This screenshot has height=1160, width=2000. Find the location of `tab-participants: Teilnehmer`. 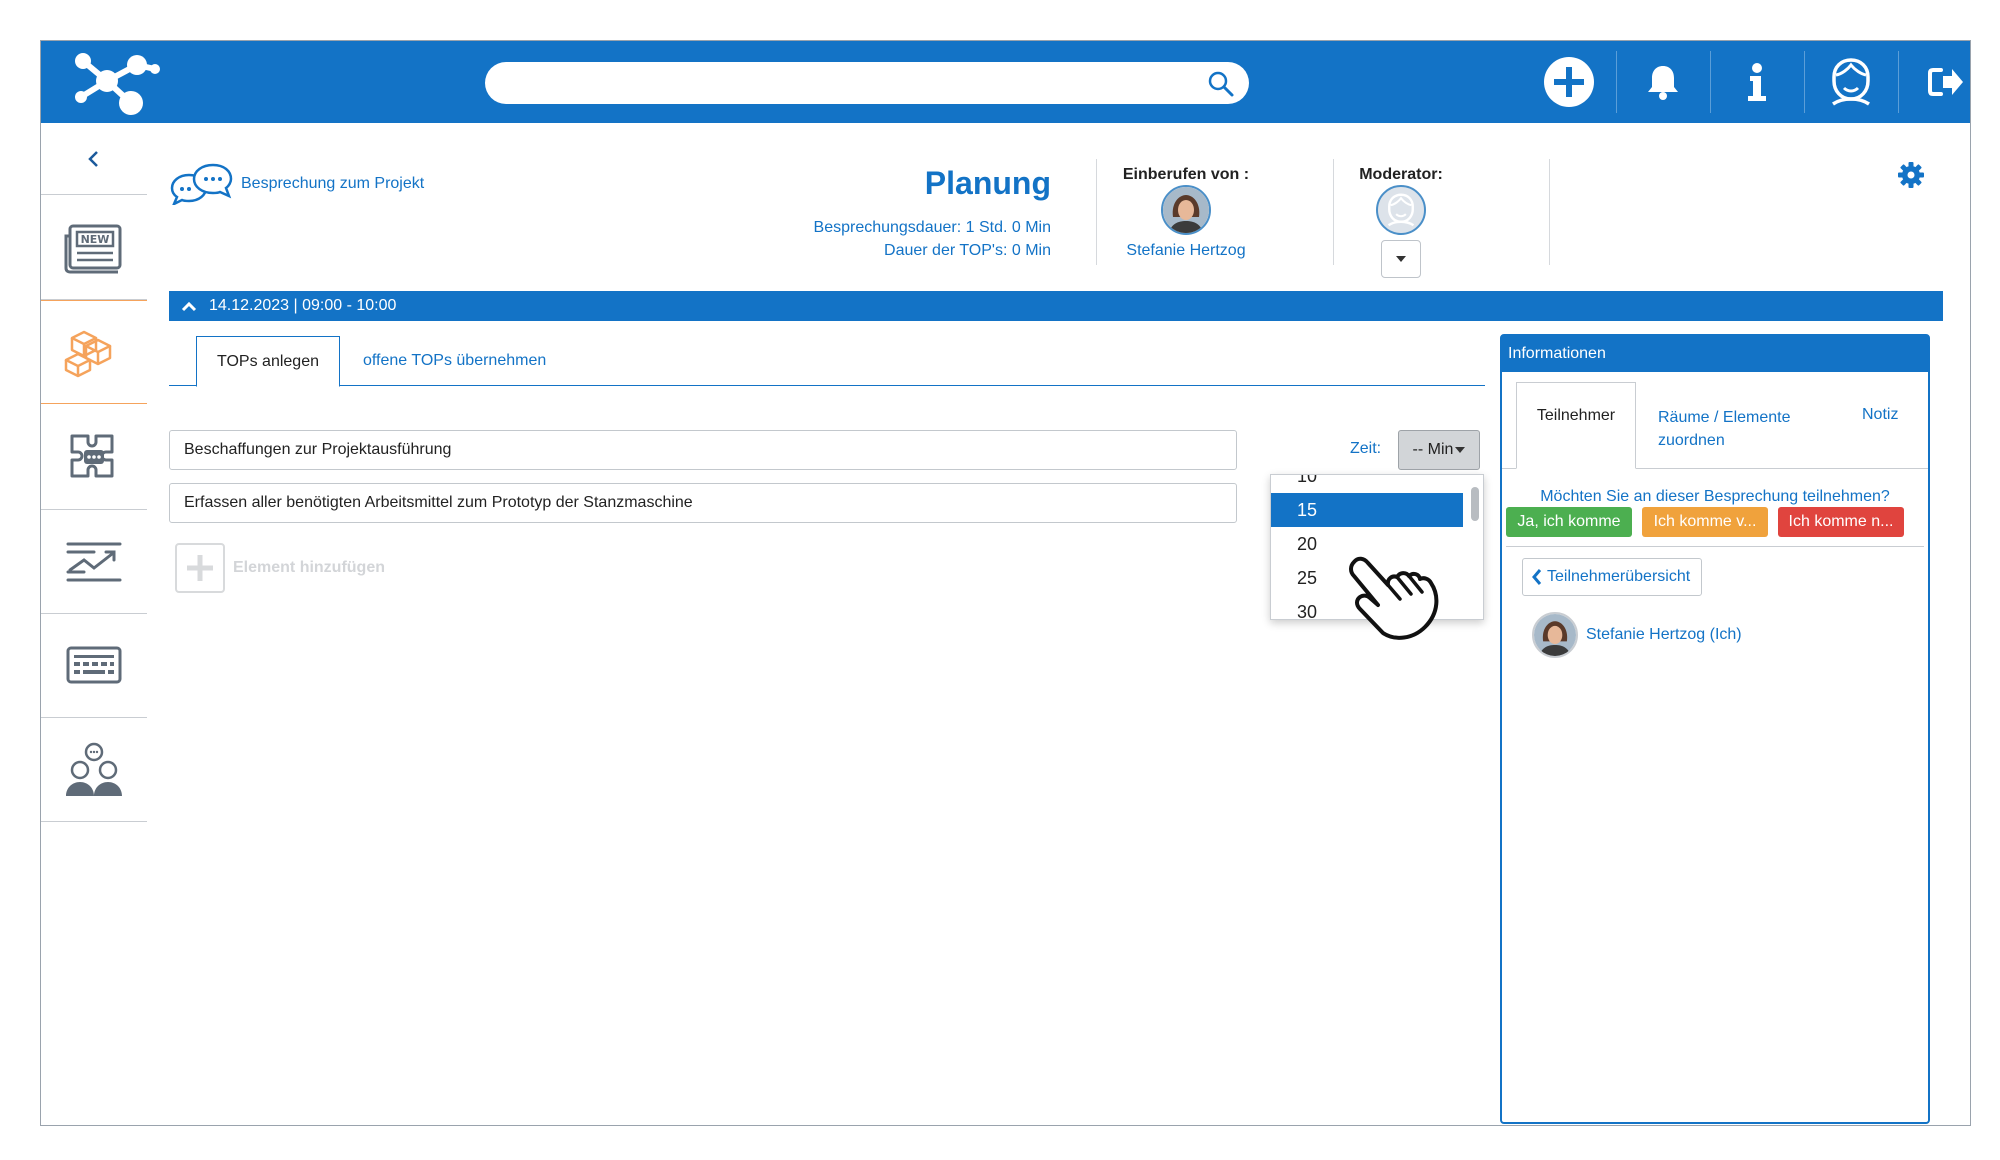

tab-participants: Teilnehmer is located at coordinates (1576, 425).